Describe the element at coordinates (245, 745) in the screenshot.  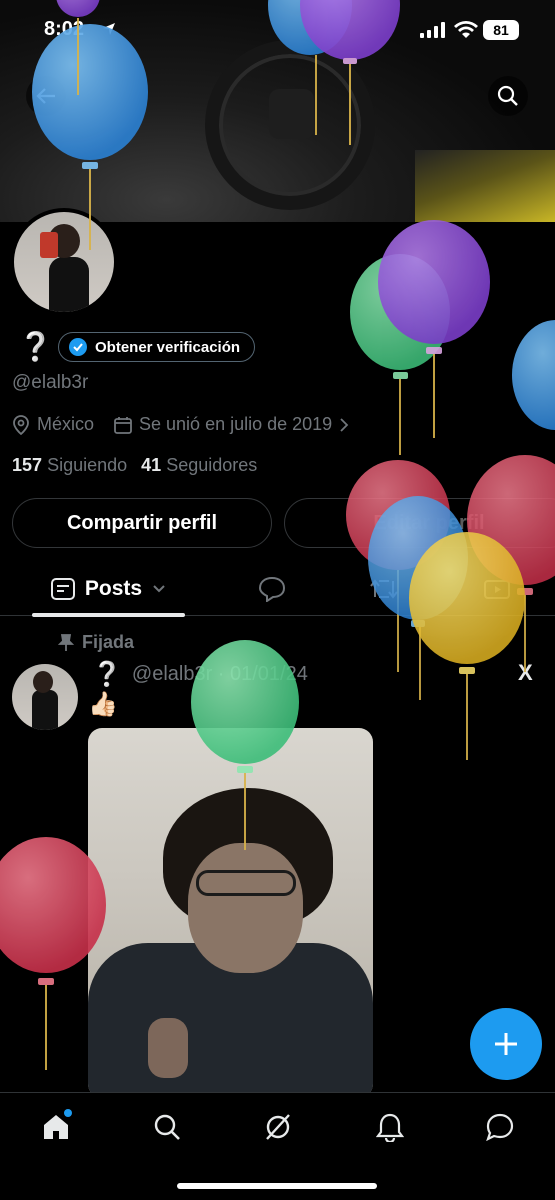
I see `balloon-green-post` at that location.